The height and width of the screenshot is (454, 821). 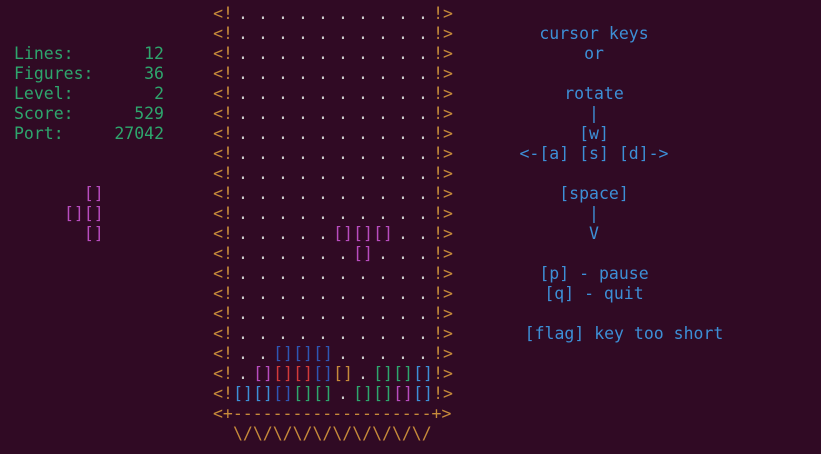 I want to click on help-or: or, so click(x=594, y=53).